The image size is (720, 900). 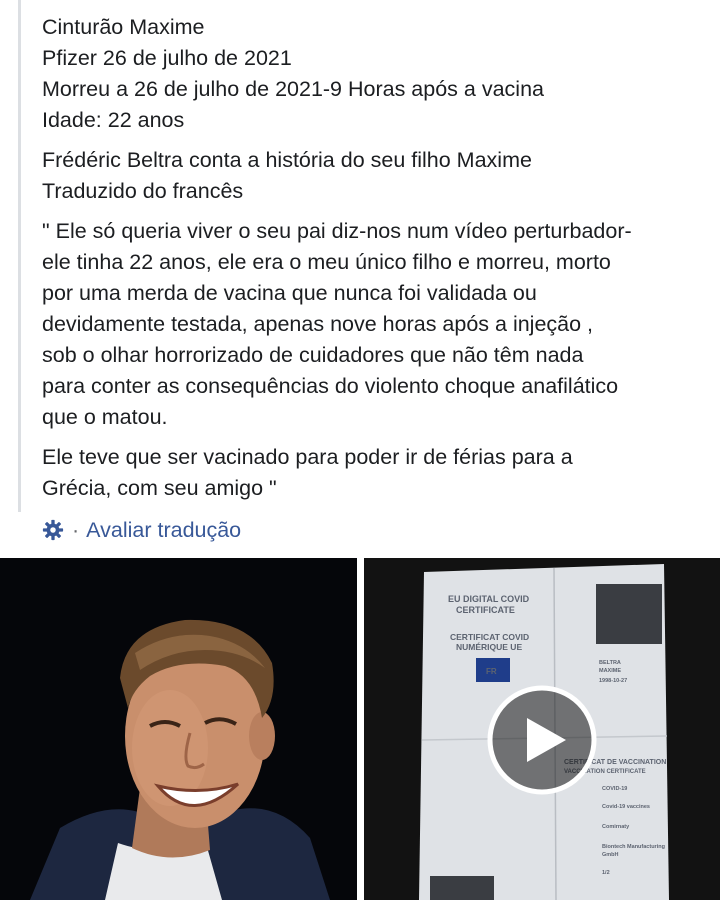 I want to click on post-line: Pfizer 26 de julho de 2021, so click(x=167, y=58).